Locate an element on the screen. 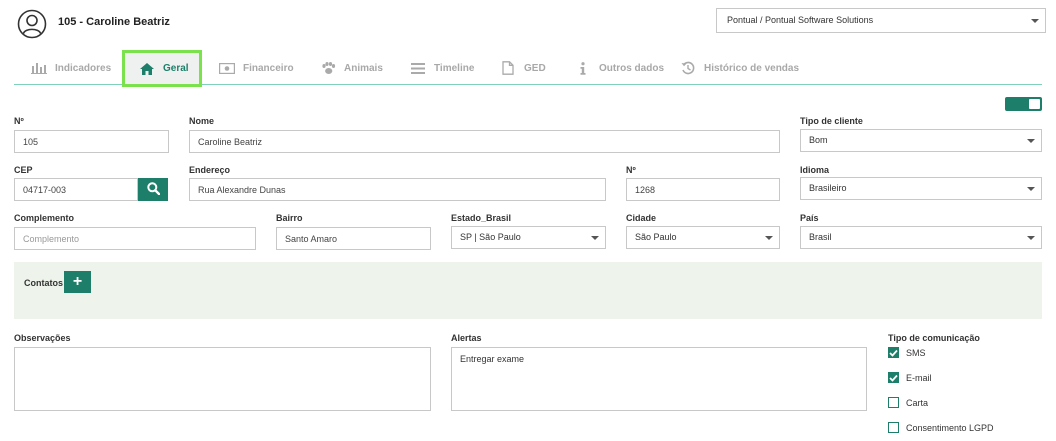  tipo-cliente-value: Bom is located at coordinates (818, 140).